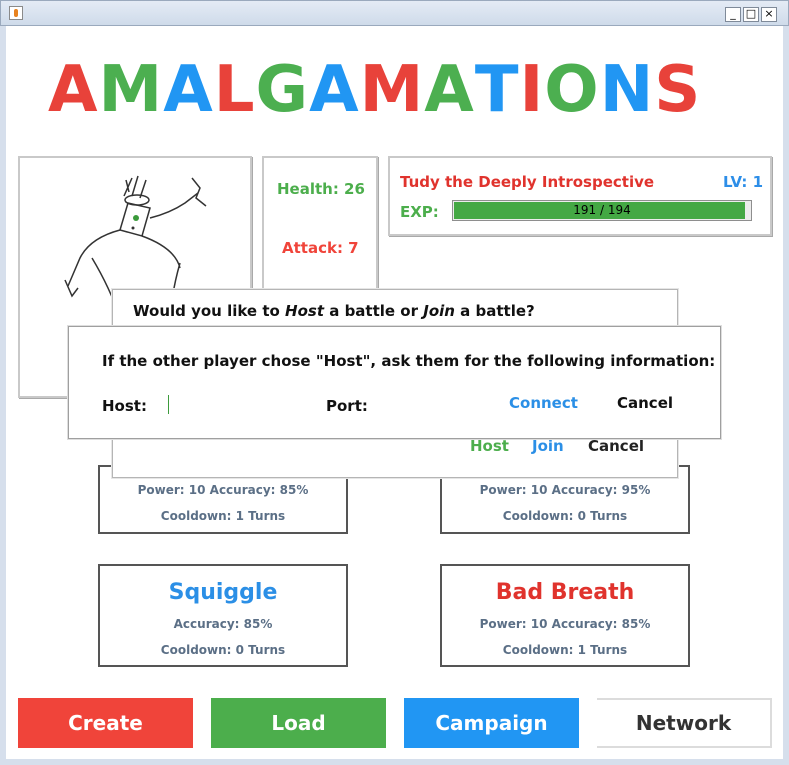 The width and height of the screenshot is (789, 765). What do you see at coordinates (223, 490) in the screenshot?
I see `move-1-stats: Power: 10 Accuracy: 85%` at bounding box center [223, 490].